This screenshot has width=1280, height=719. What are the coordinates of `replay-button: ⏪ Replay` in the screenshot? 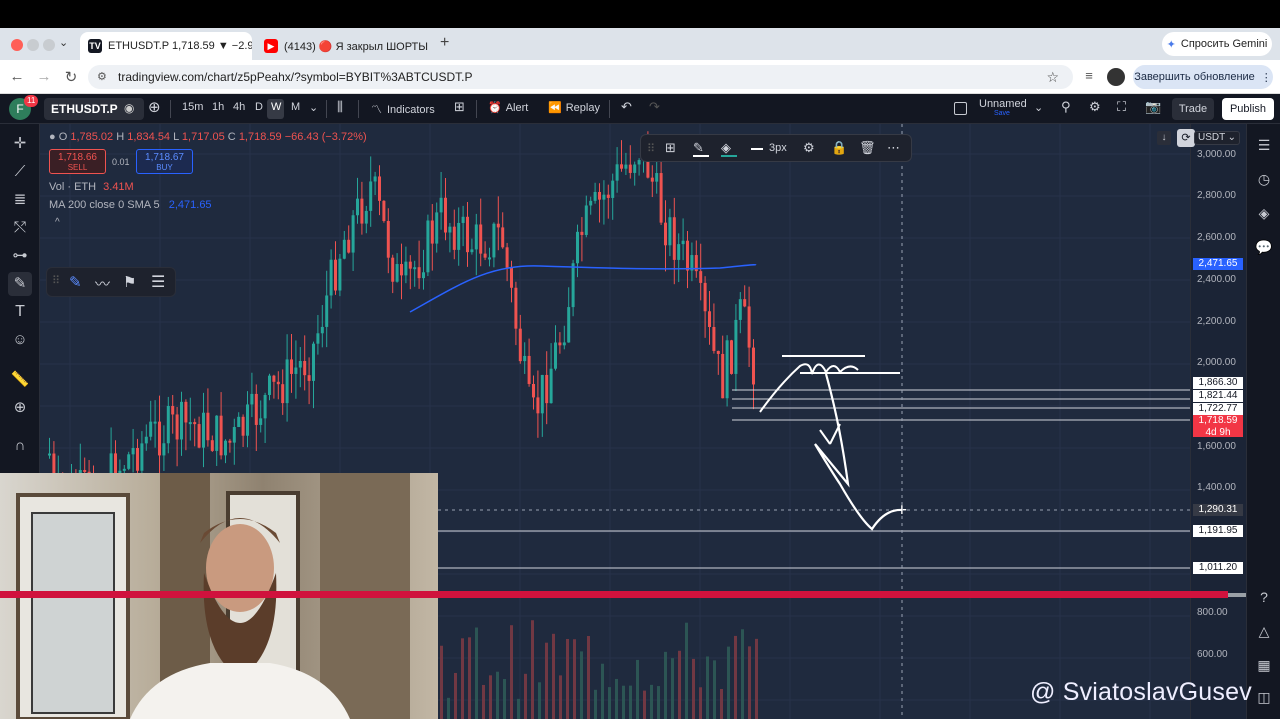 It's located at (574, 107).